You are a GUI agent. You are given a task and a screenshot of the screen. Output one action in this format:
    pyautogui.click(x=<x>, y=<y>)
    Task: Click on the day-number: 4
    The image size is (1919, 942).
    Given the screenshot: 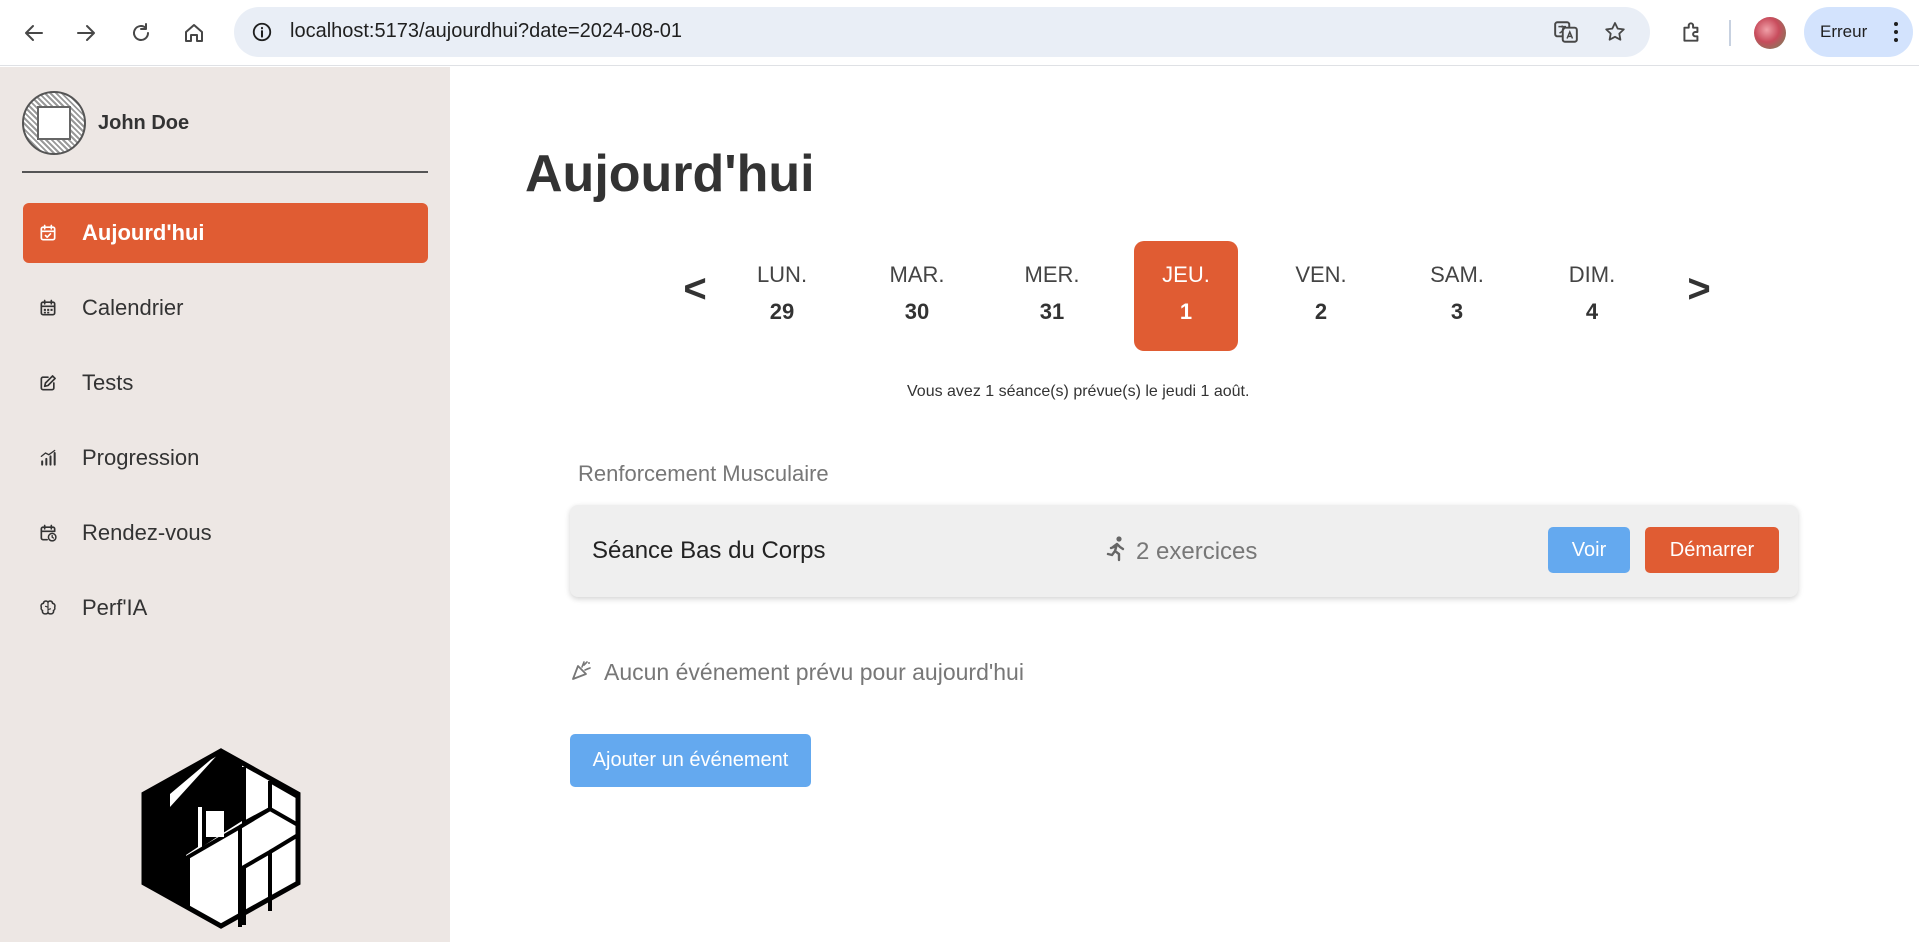 What is the action you would take?
    pyautogui.click(x=1592, y=311)
    